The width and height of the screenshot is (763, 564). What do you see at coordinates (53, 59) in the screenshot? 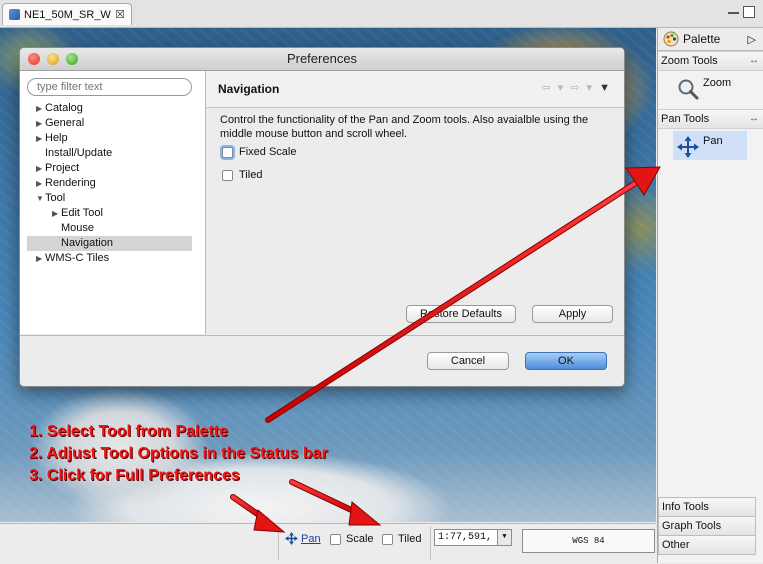
I see `minimize-window-button` at bounding box center [53, 59].